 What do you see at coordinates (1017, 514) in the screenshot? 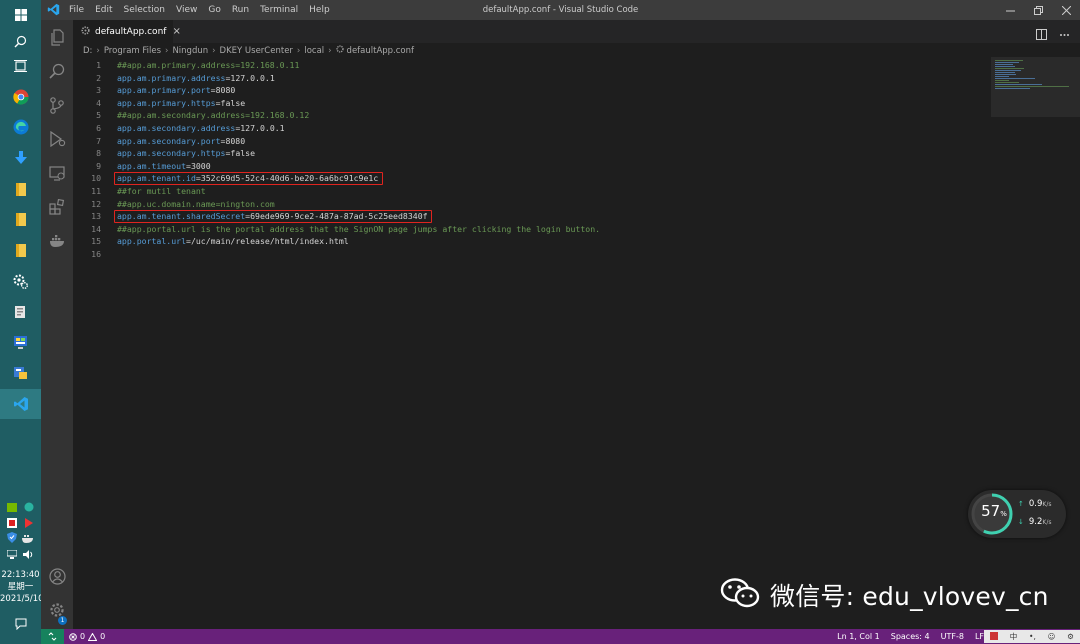
I see `network-speed-widget: 57% ↑ 0.9K/s ↓ 9.2K/s` at bounding box center [1017, 514].